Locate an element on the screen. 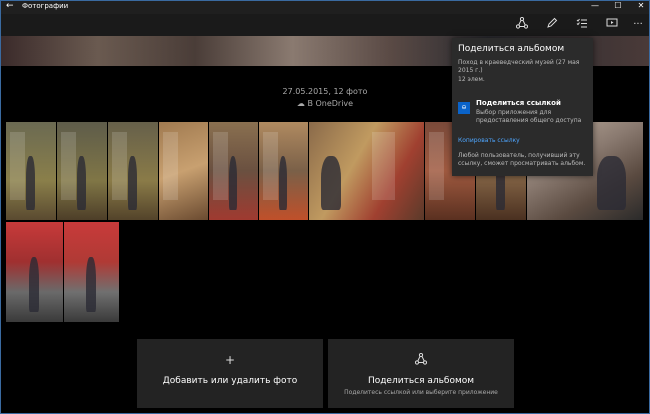 The image size is (650, 414). select-icon is located at coordinates (582, 25).